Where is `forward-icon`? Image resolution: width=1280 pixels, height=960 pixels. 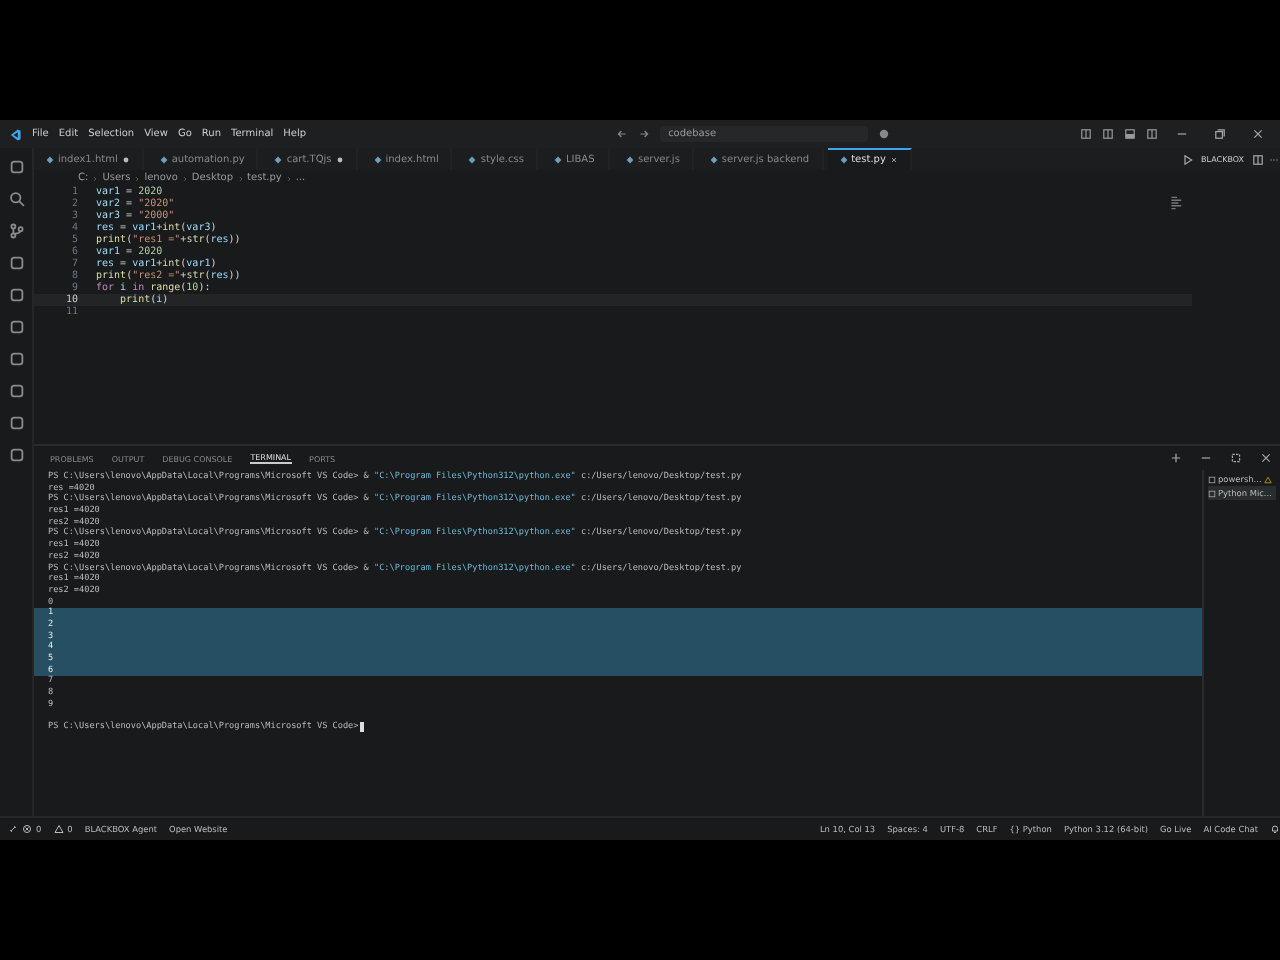
forward-icon is located at coordinates (644, 134).